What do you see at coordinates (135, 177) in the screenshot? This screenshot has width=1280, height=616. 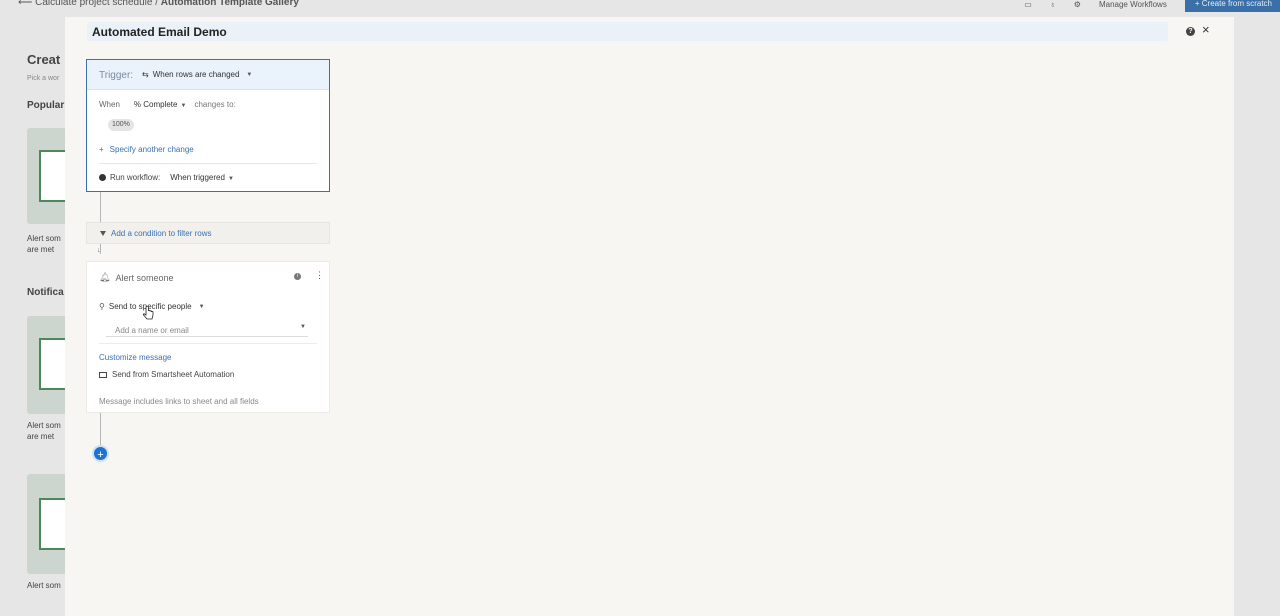 I see `run-workflow-label: Run workflow:` at bounding box center [135, 177].